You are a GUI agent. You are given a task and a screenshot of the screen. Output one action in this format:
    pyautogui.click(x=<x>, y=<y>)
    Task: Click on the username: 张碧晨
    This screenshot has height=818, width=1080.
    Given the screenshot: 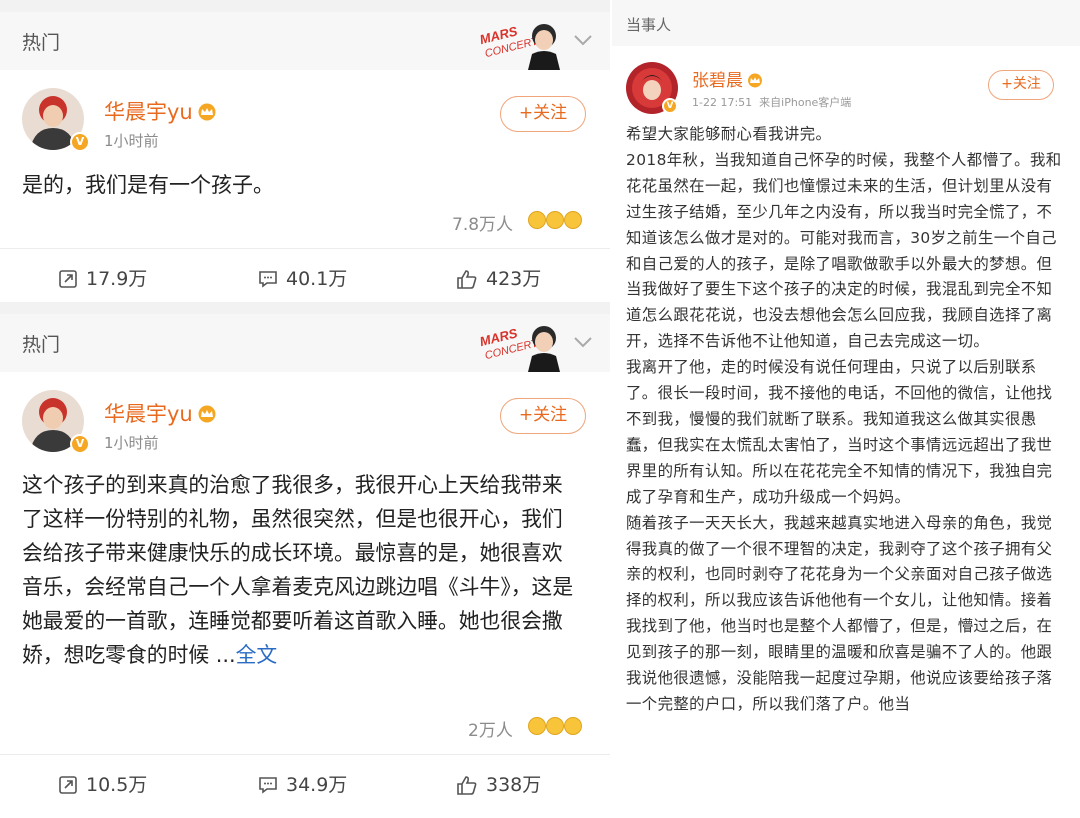 What is the action you would take?
    pyautogui.click(x=728, y=78)
    